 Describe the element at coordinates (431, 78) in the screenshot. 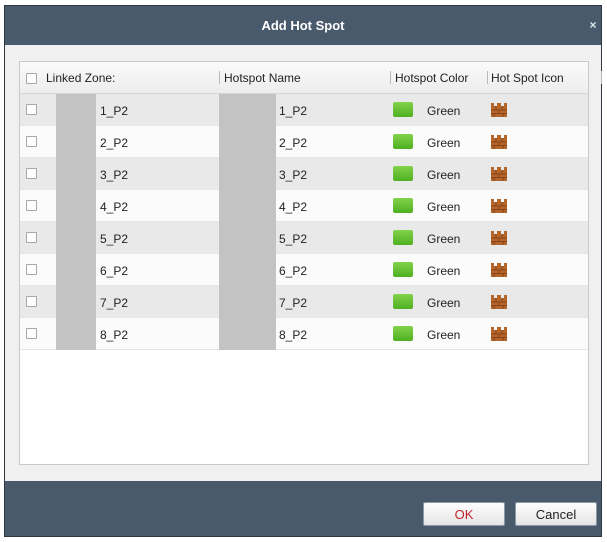

I see `column-header-hotspot-color: Hotspot Color` at that location.